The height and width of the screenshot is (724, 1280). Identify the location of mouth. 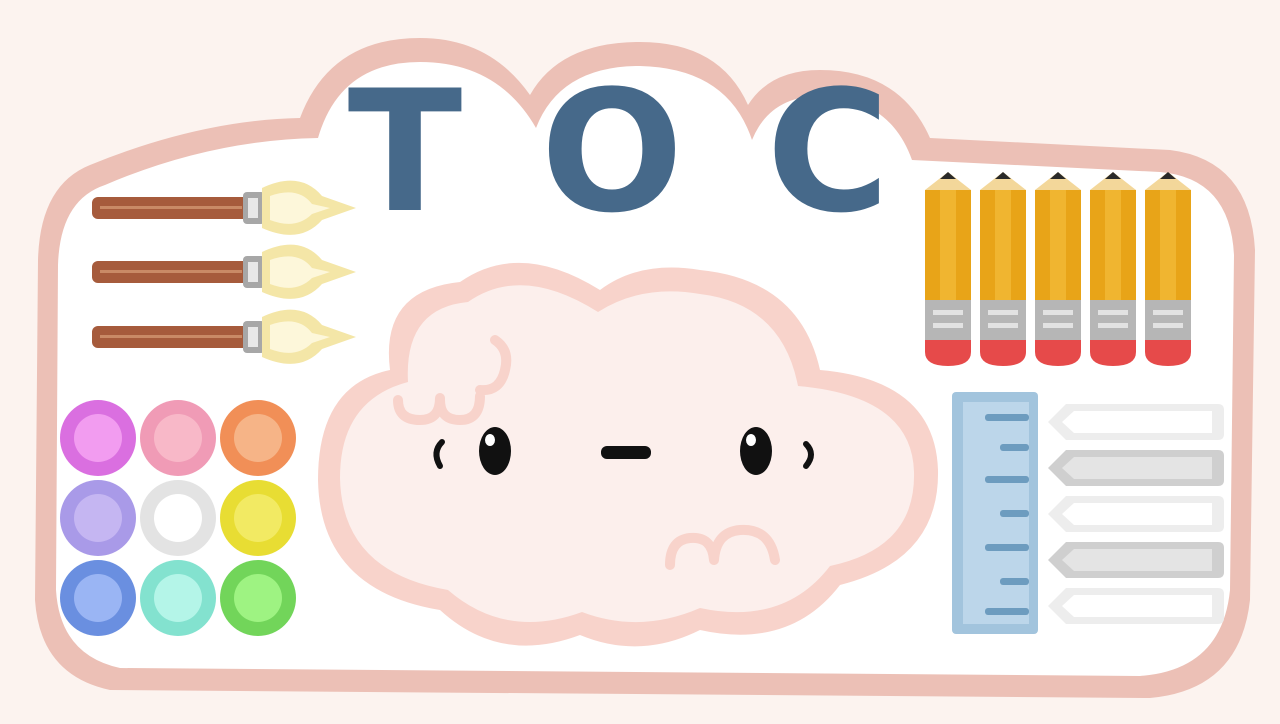
(626, 452).